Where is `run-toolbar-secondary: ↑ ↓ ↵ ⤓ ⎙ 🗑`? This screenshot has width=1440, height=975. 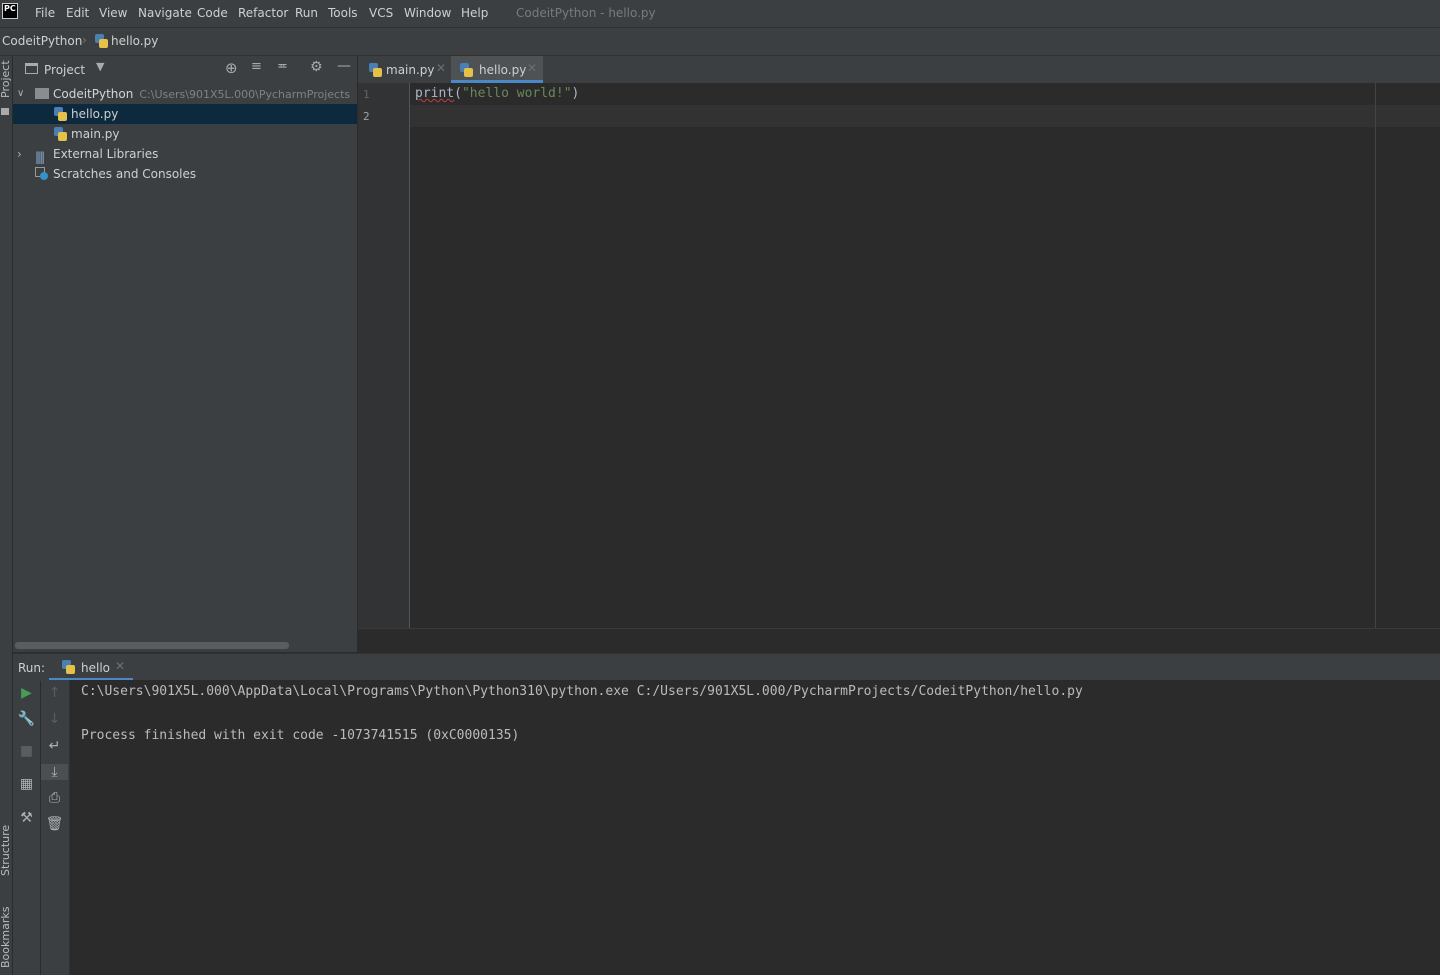
run-toolbar-secondary: ↑ ↓ ↵ ⤓ ⎙ 🗑 is located at coordinates (55, 827).